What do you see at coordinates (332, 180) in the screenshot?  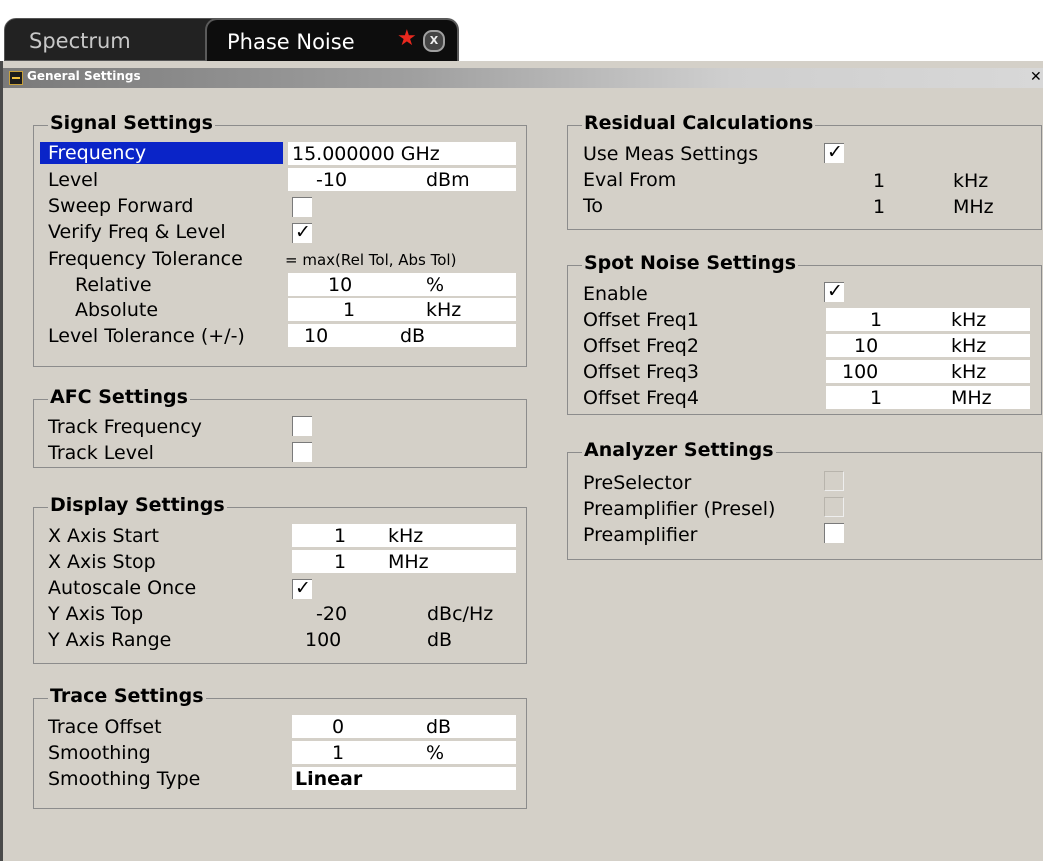 I see `level-value: -10` at bounding box center [332, 180].